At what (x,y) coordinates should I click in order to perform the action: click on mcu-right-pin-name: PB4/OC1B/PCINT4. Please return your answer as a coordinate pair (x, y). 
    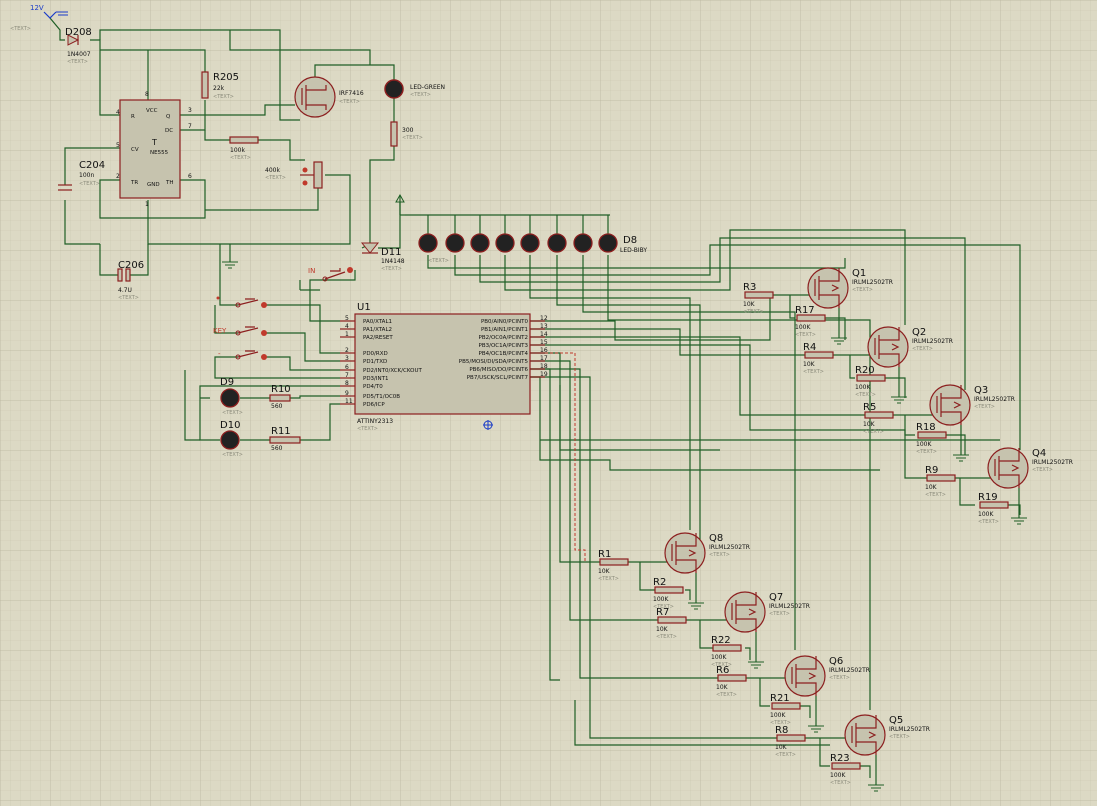
    Looking at the image, I should click on (504, 354).